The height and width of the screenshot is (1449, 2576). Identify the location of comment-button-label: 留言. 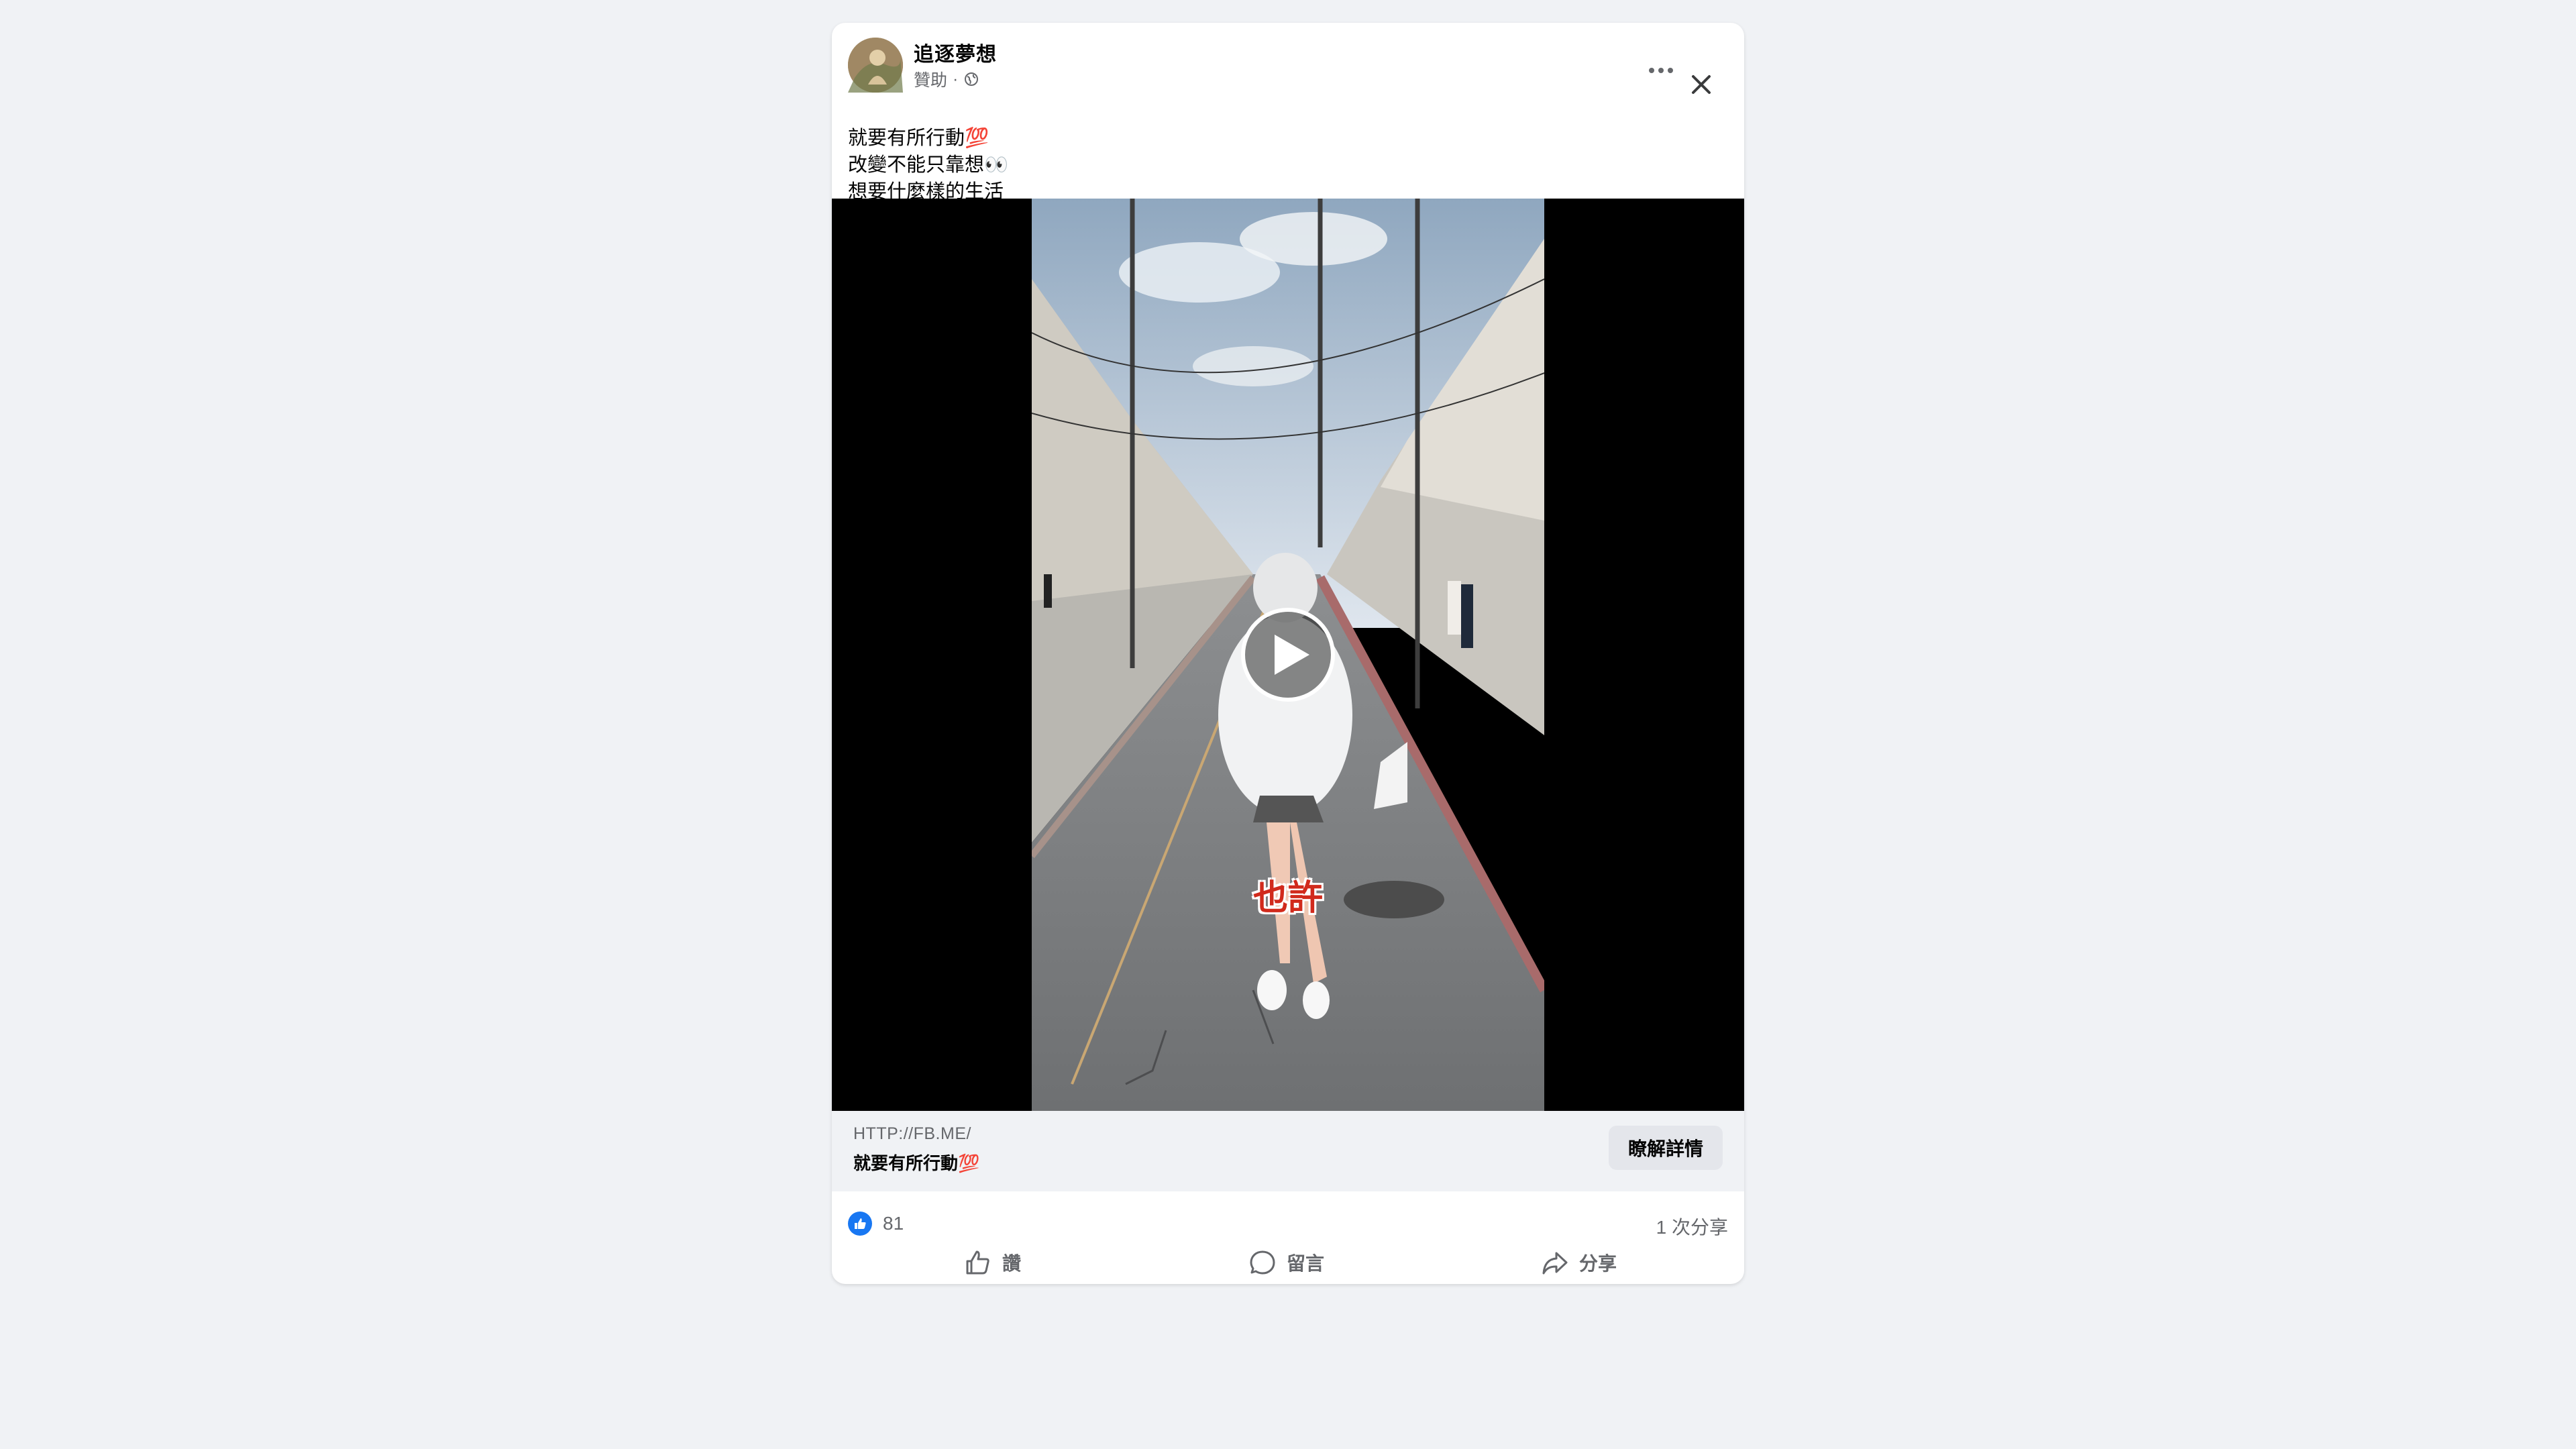
(1306, 1263).